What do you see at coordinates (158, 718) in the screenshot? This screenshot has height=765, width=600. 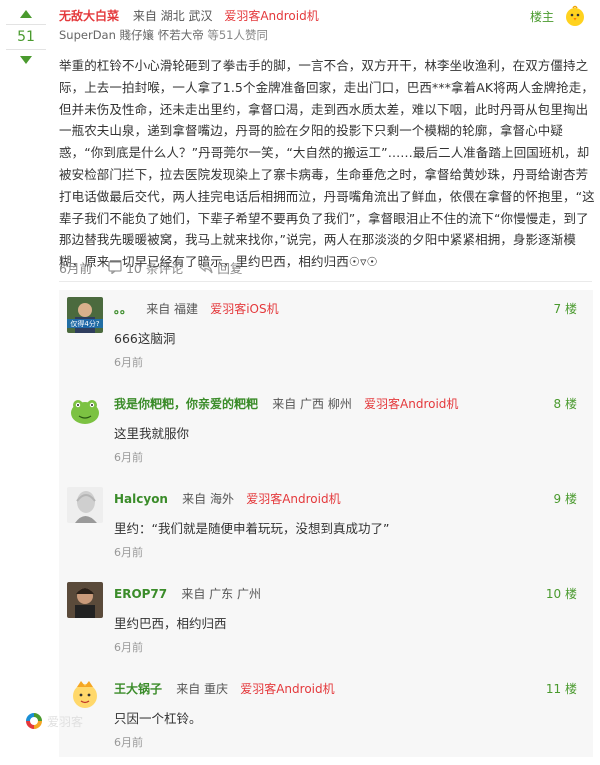 I see `comment-text: 只因一个杠铃。` at bounding box center [158, 718].